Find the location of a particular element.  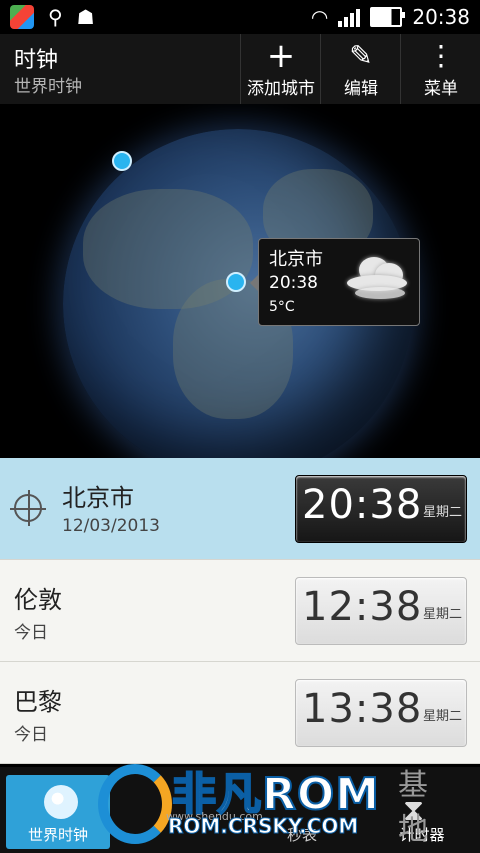

menu-button: ⋮ 菜单 is located at coordinates (440, 69).